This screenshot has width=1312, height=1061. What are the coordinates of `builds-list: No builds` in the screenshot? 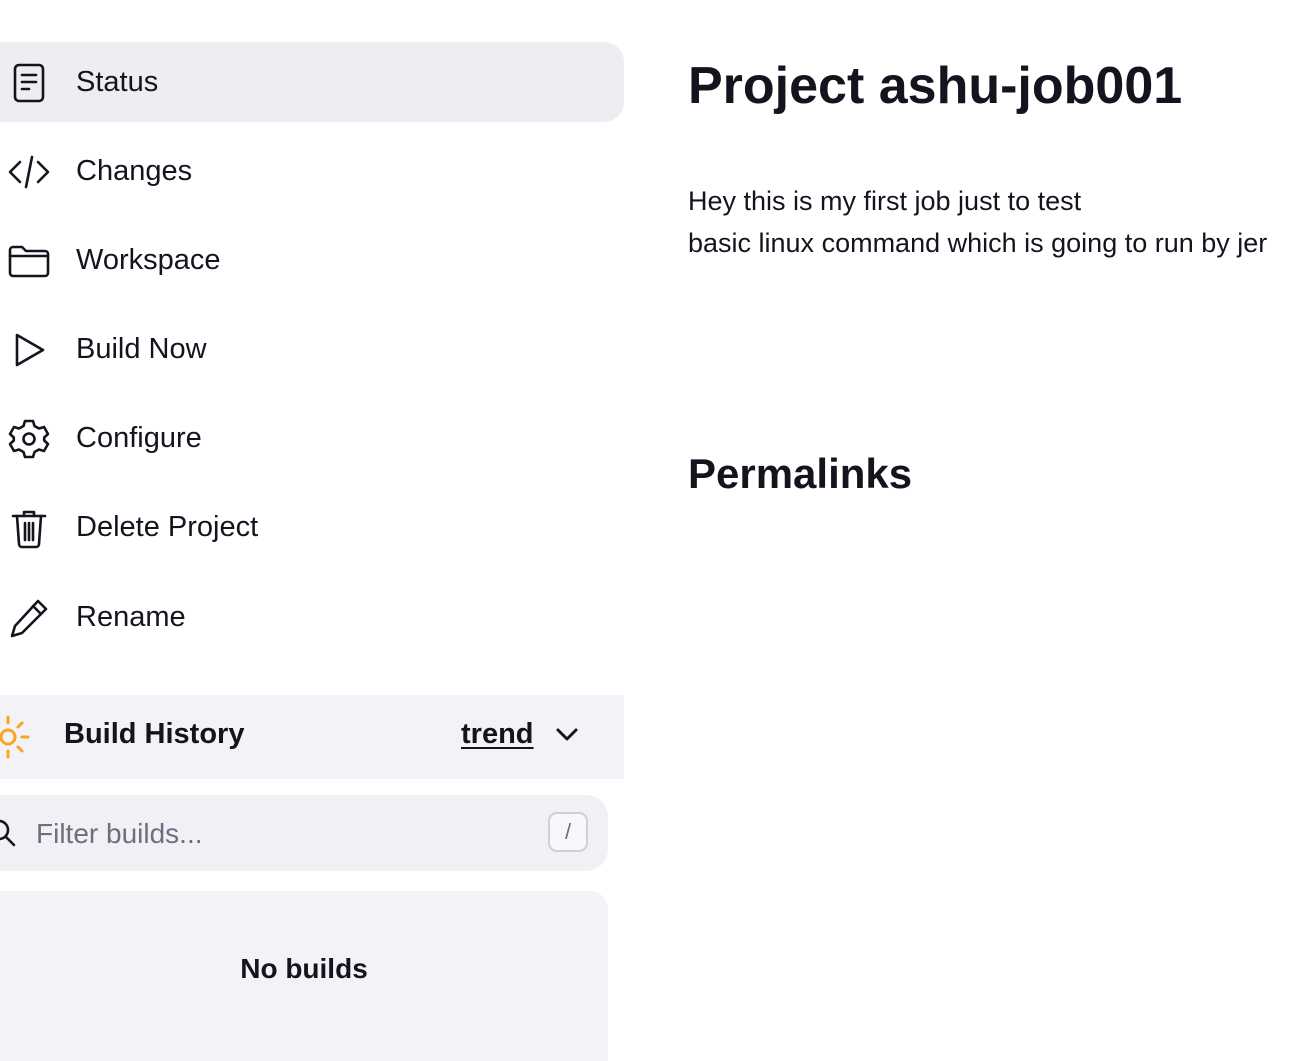 It's located at (304, 976).